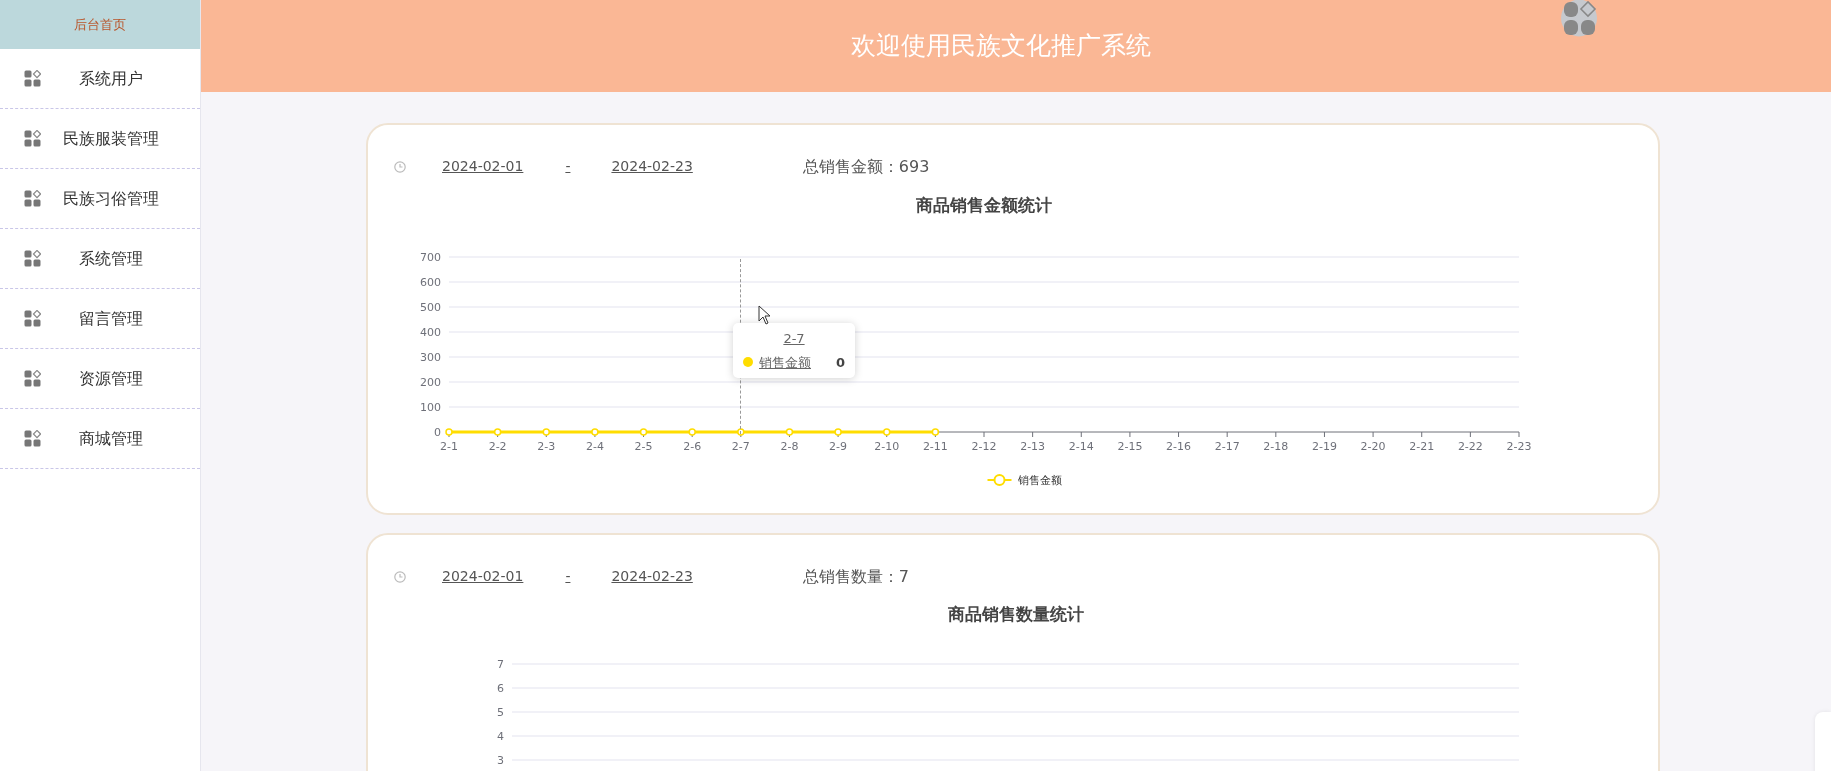 This screenshot has height=771, width=1831. What do you see at coordinates (984, 446) in the screenshot?
I see `axis-label: 2-12` at bounding box center [984, 446].